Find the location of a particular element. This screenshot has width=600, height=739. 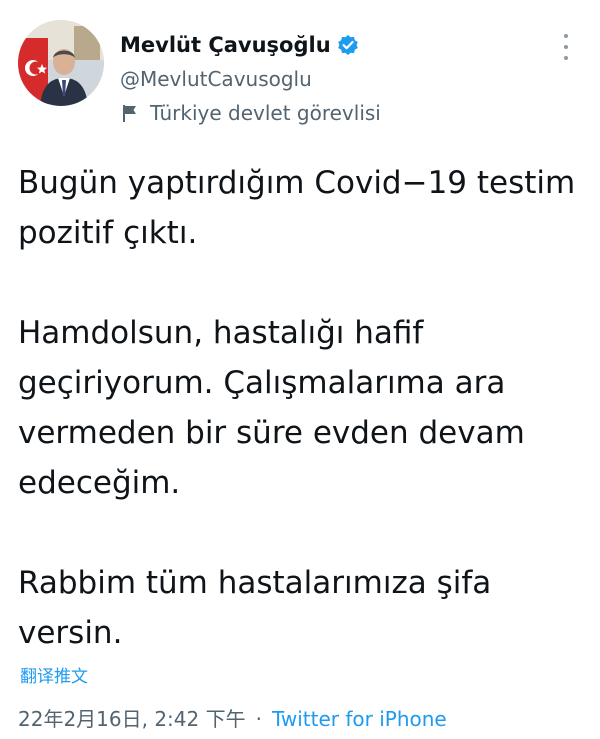

tweet-metadata: 22年2月16日, 2:42 下午 · Twitter for iPhone is located at coordinates (232, 719).